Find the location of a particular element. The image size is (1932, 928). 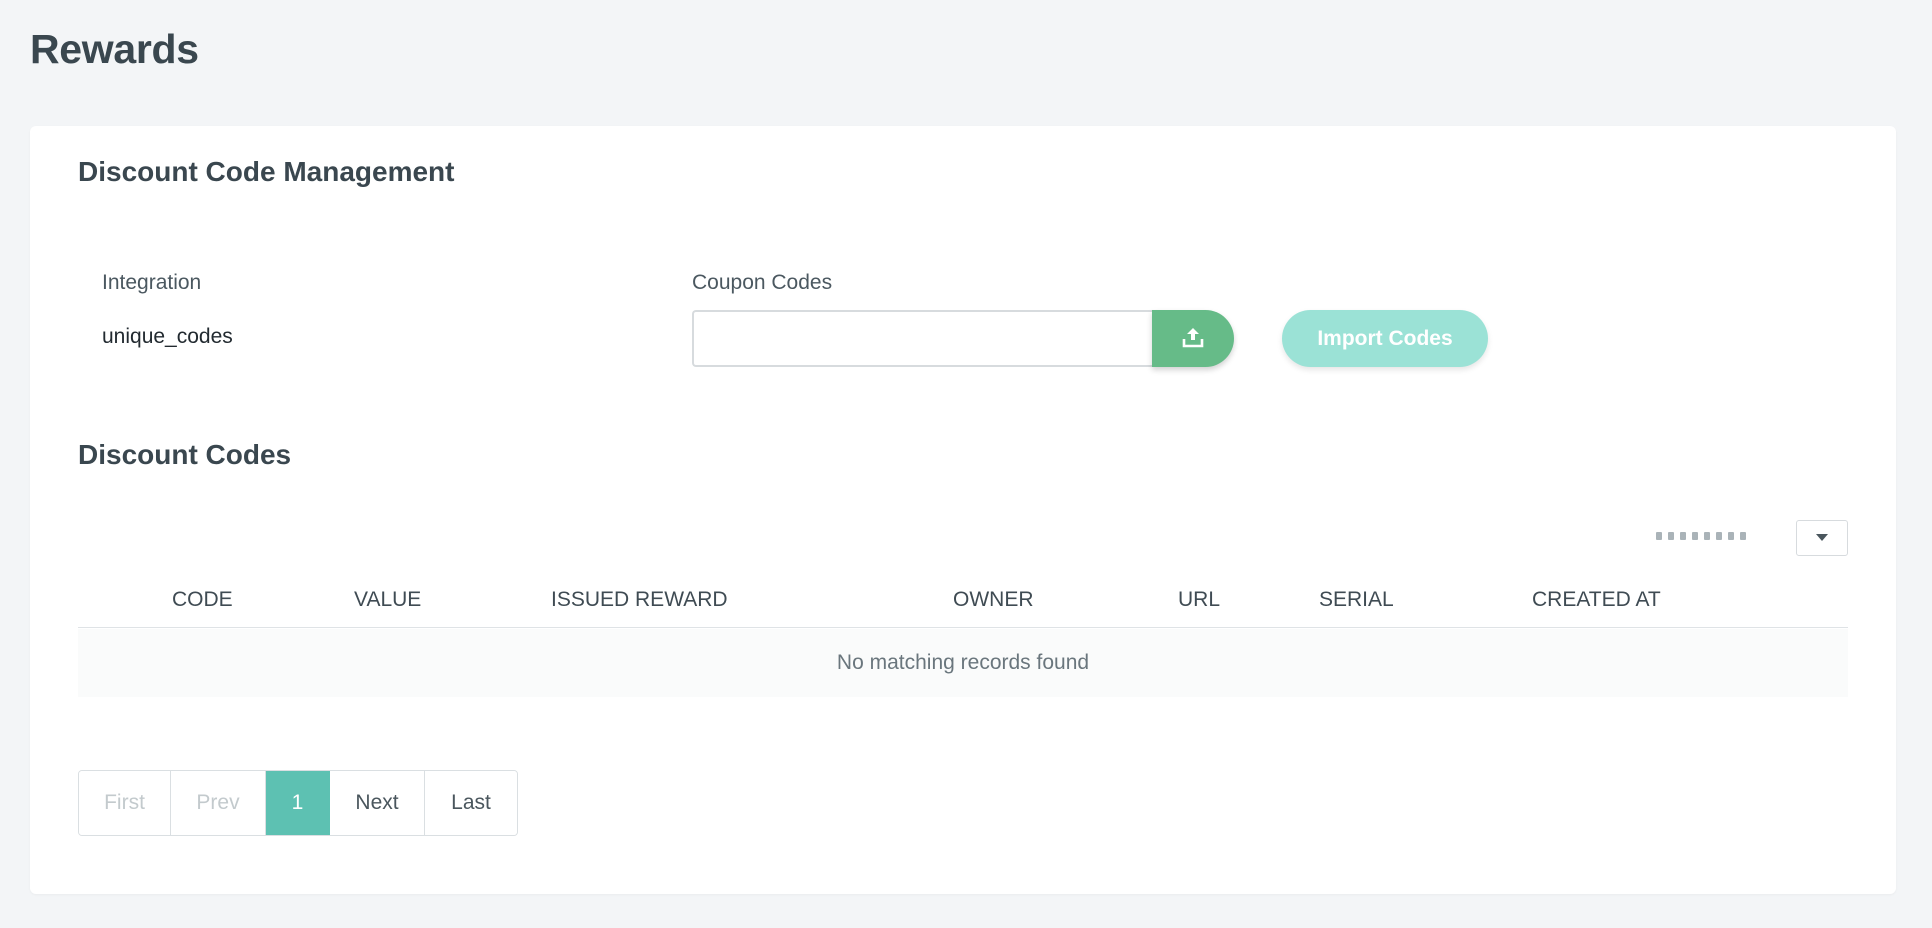

upload-button is located at coordinates (1193, 338).